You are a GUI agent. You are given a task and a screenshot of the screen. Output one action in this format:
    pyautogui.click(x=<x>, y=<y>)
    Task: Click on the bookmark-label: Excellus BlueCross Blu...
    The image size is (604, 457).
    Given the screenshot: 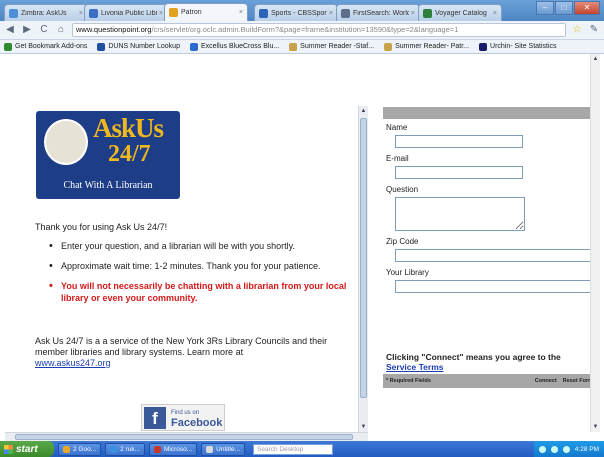 What is the action you would take?
    pyautogui.click(x=240, y=46)
    